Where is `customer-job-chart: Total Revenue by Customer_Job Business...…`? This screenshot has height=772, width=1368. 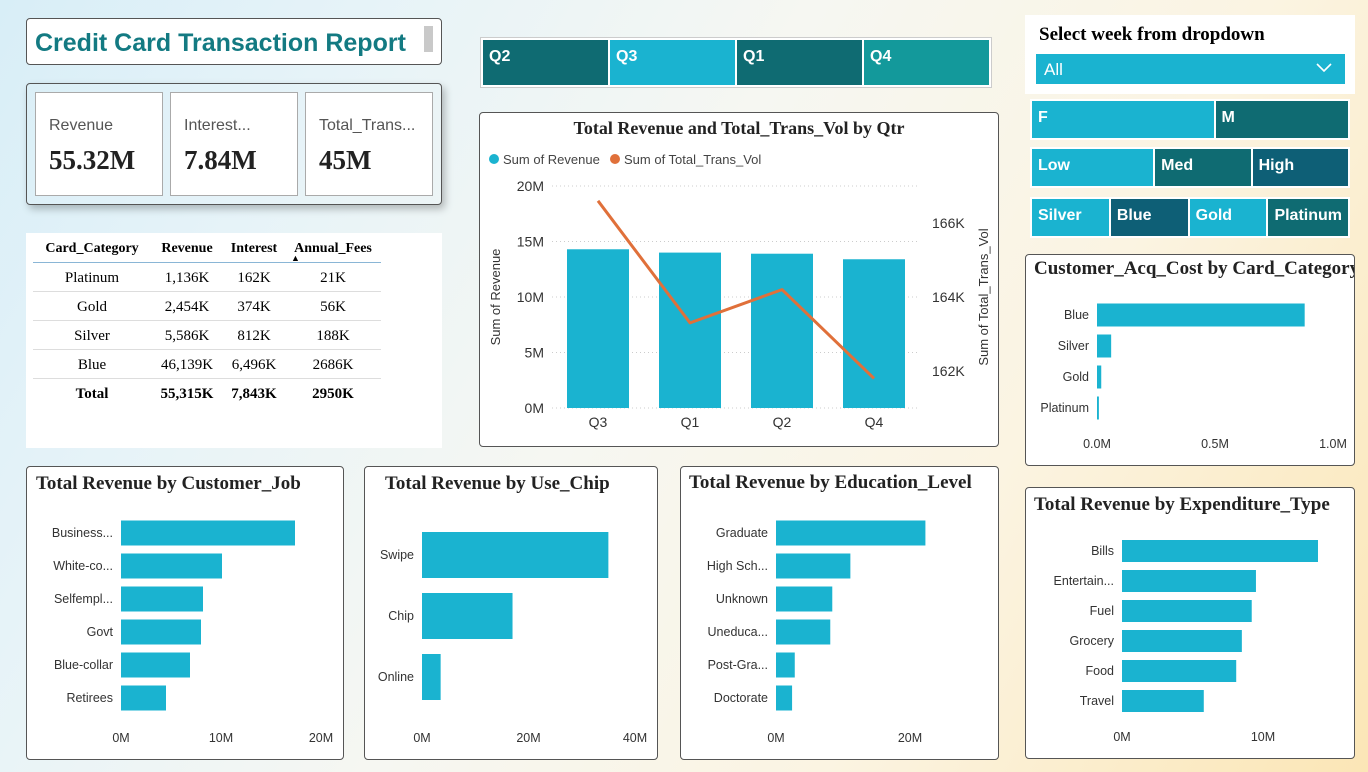 customer-job-chart: Total Revenue by Customer_Job Business...… is located at coordinates (185, 613).